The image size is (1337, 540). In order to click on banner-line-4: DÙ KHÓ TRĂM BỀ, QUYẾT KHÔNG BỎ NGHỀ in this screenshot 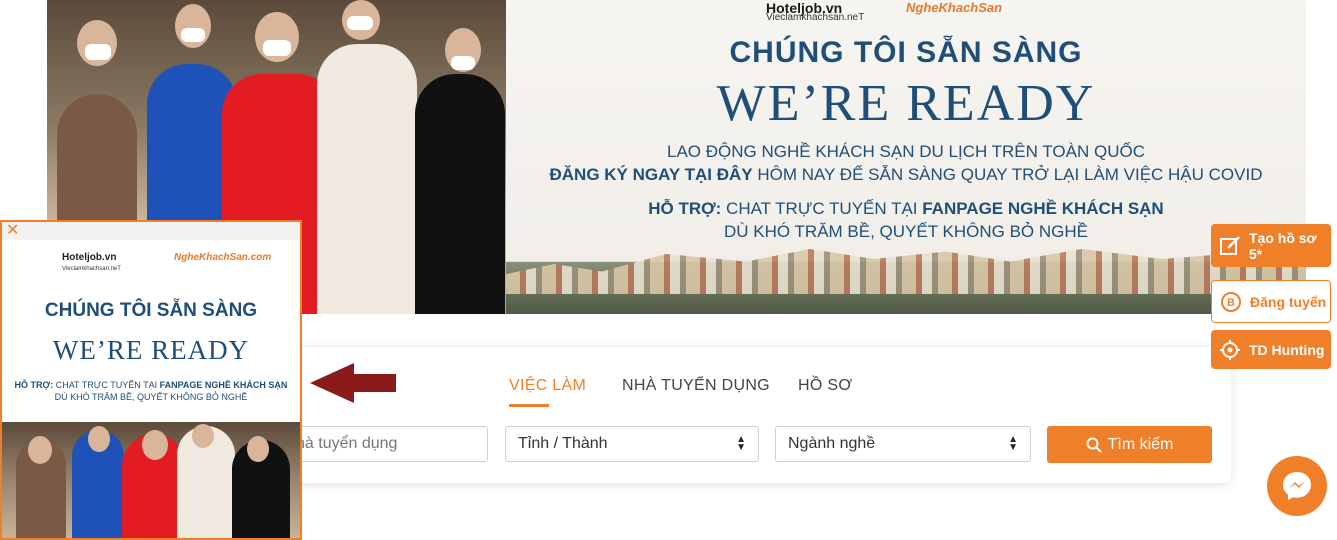, I will do `click(906, 231)`.